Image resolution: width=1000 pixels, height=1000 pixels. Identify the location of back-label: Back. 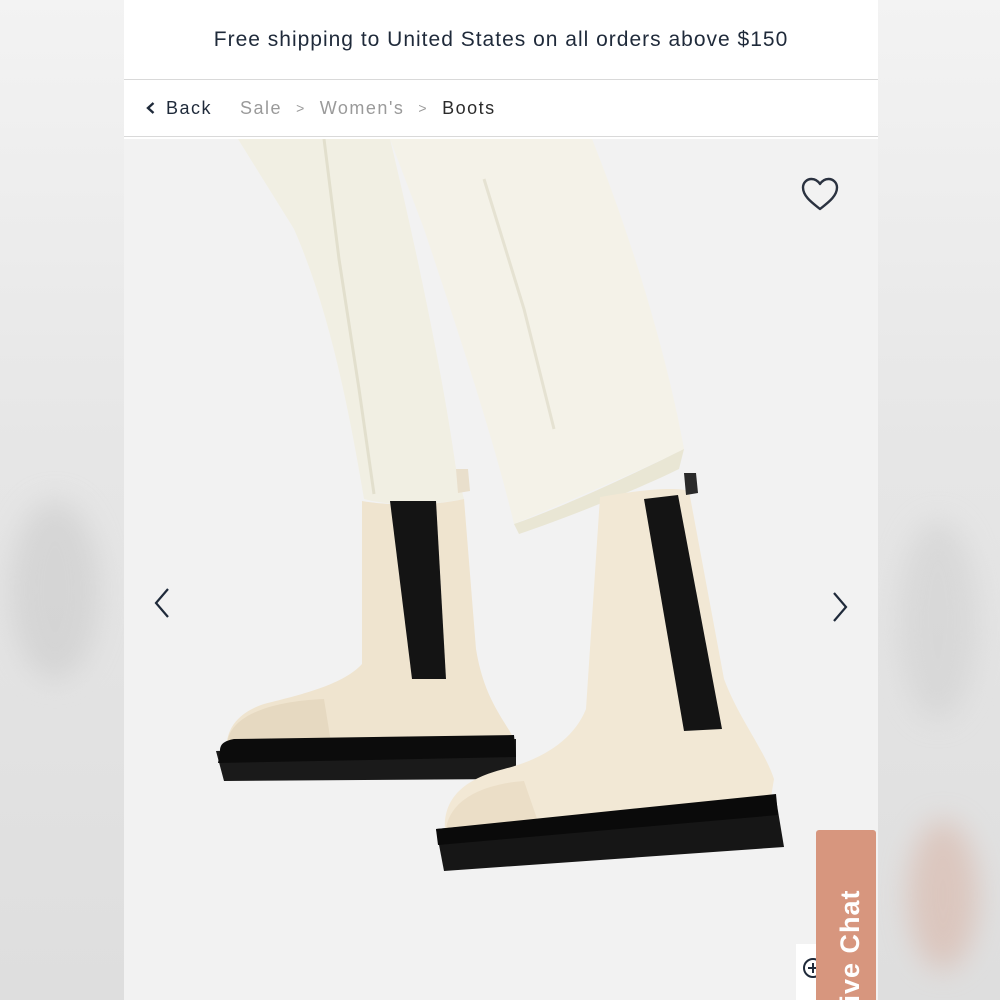
(189, 107).